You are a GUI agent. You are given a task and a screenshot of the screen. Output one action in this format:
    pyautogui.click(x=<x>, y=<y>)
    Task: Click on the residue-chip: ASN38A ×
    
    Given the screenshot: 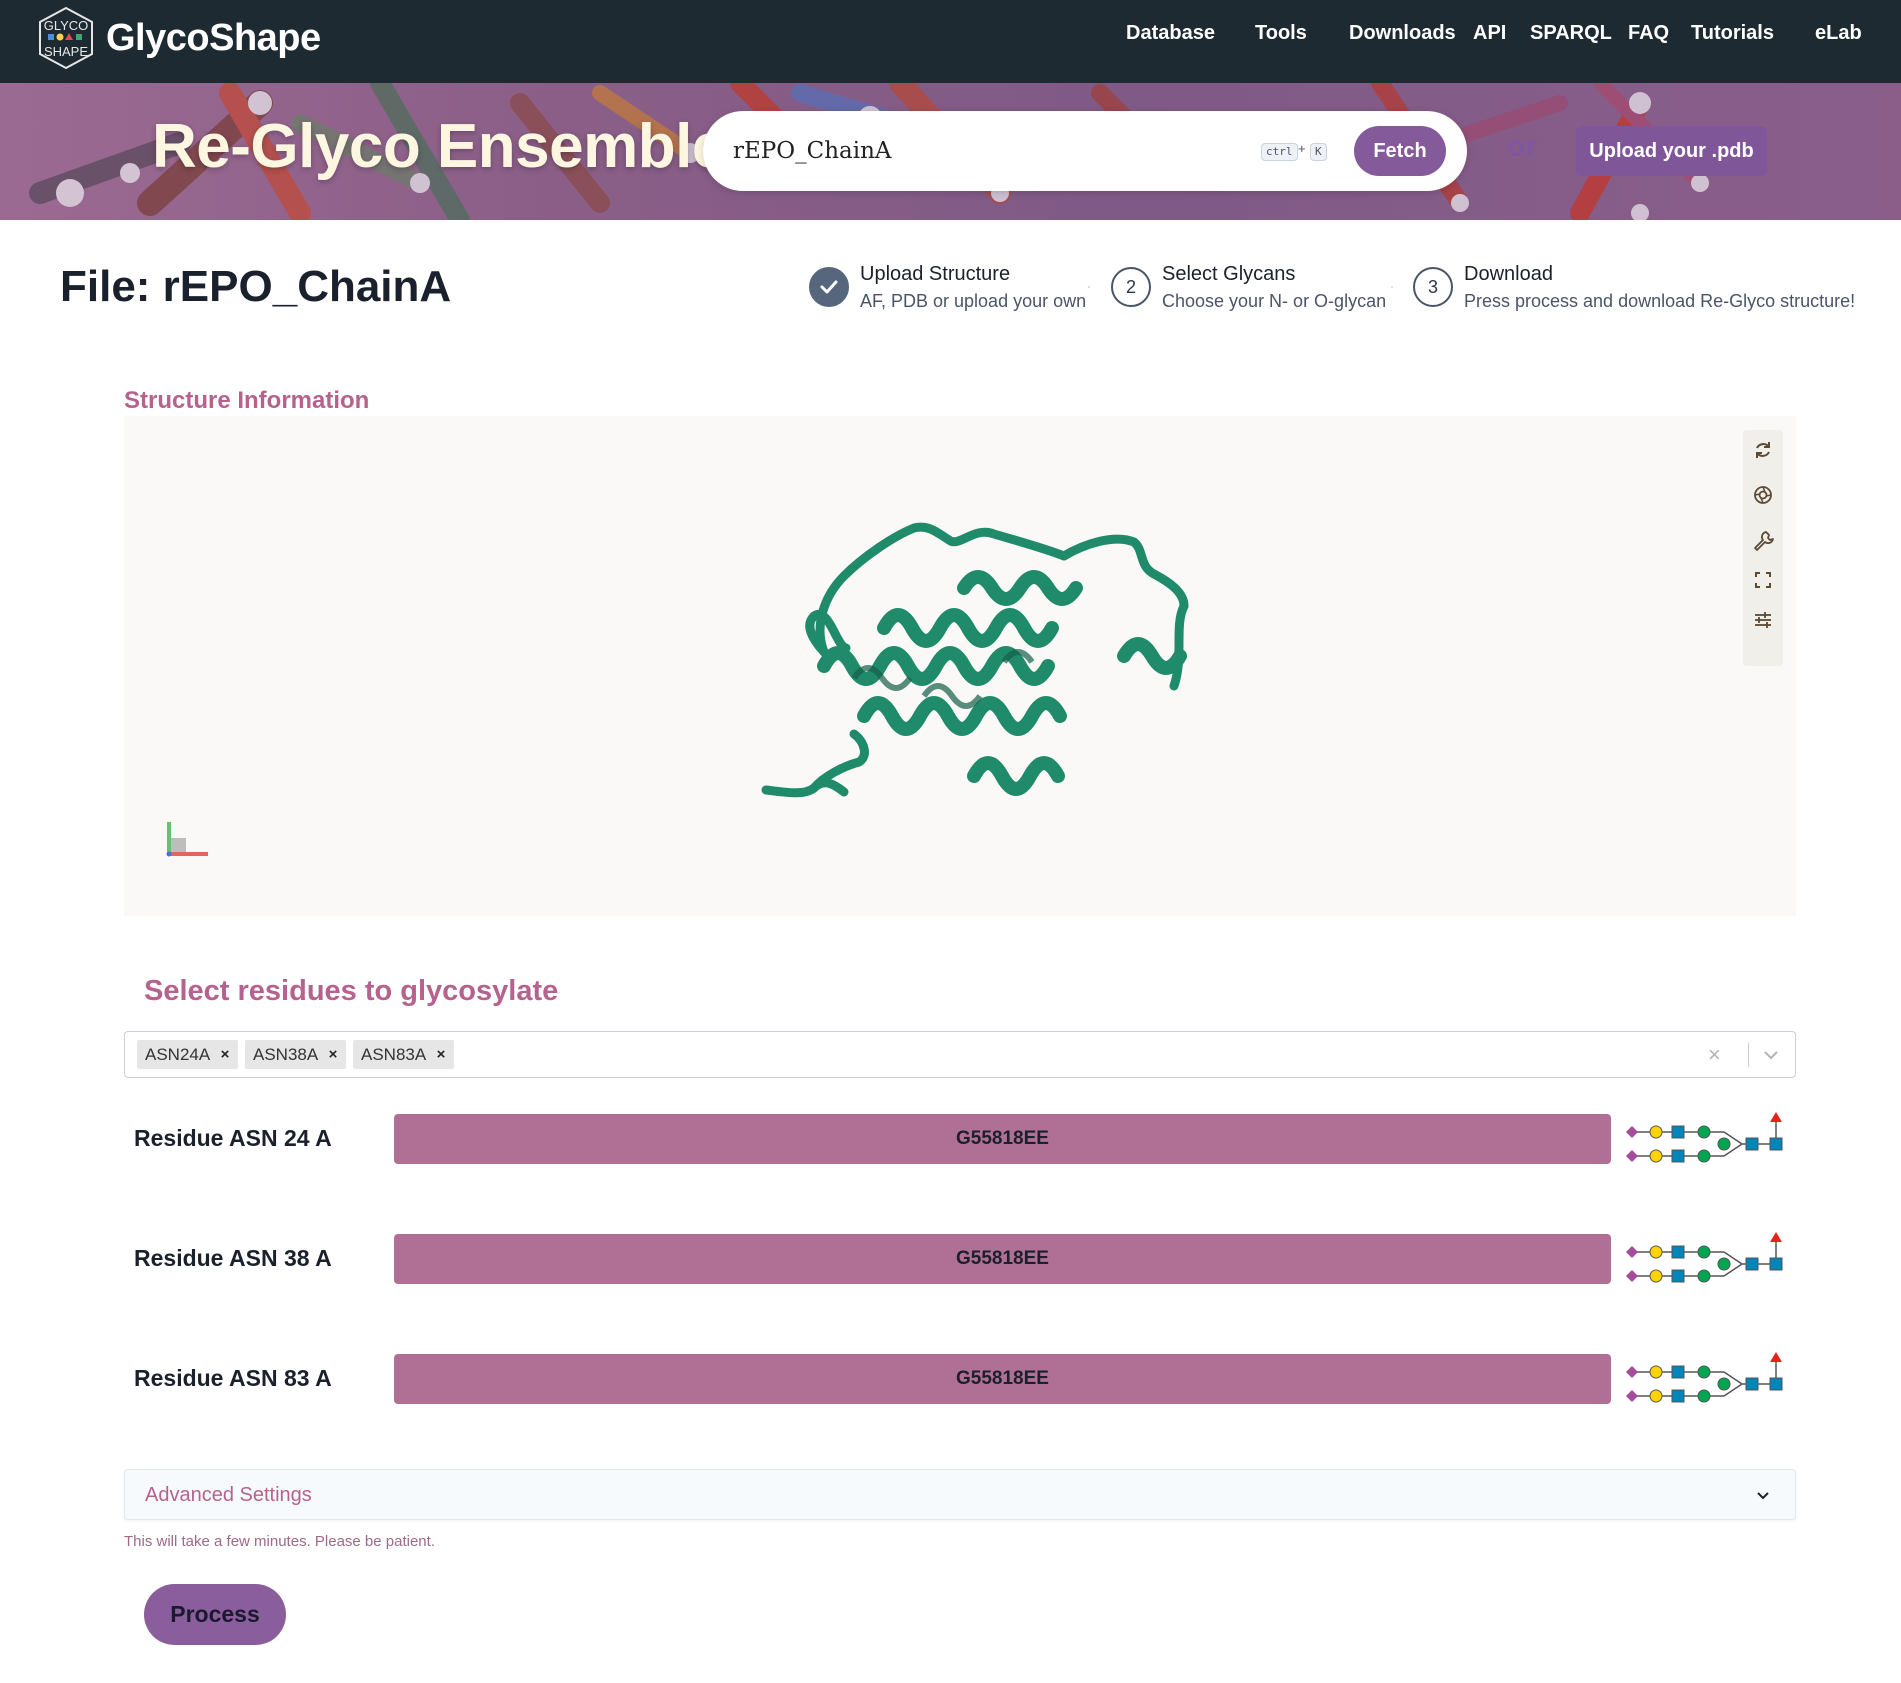 What is the action you would take?
    pyautogui.click(x=295, y=1054)
    